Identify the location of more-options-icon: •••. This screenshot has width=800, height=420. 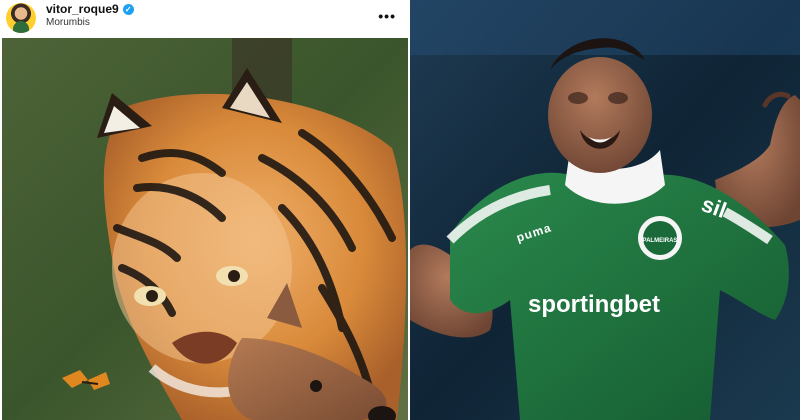
(387, 16).